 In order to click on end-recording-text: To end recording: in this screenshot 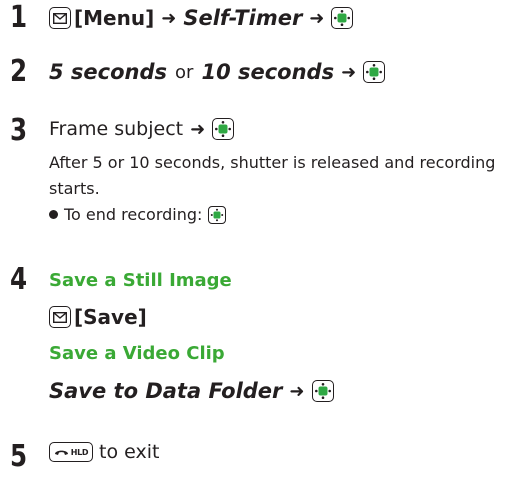, I will do `click(133, 214)`.